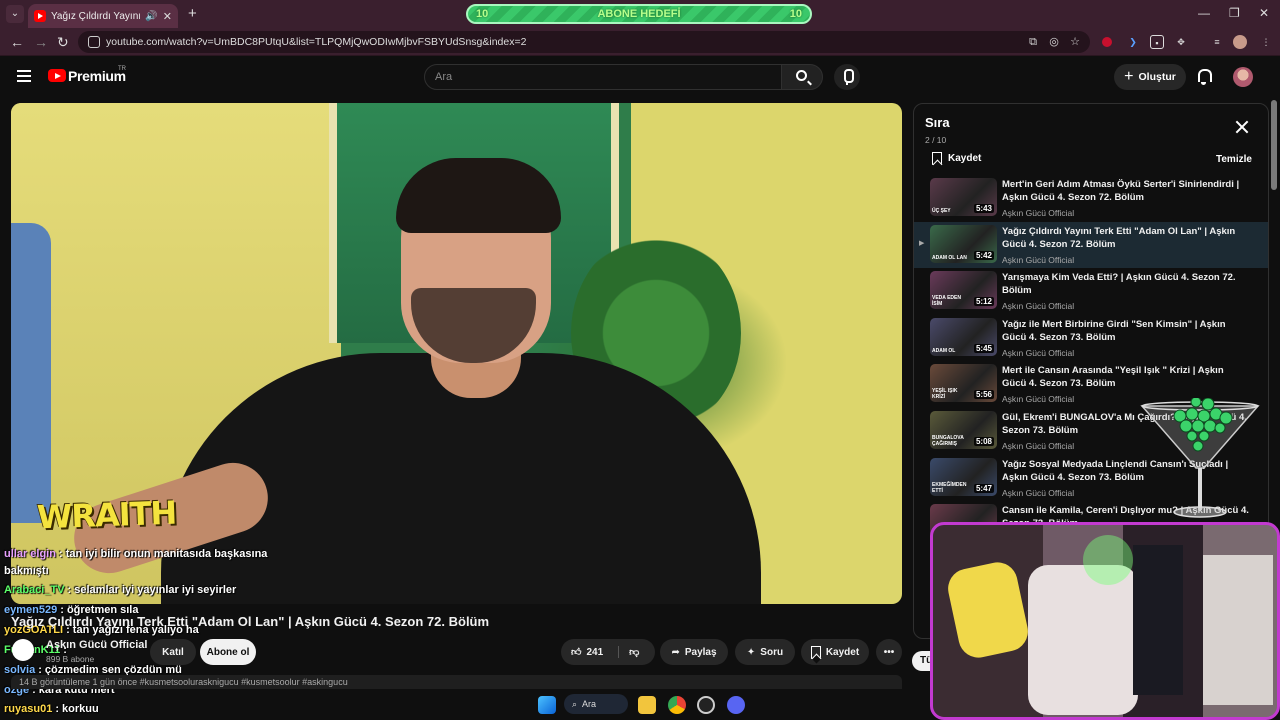 This screenshot has width=1280, height=720. I want to click on join-button: Katıl, so click(173, 652).